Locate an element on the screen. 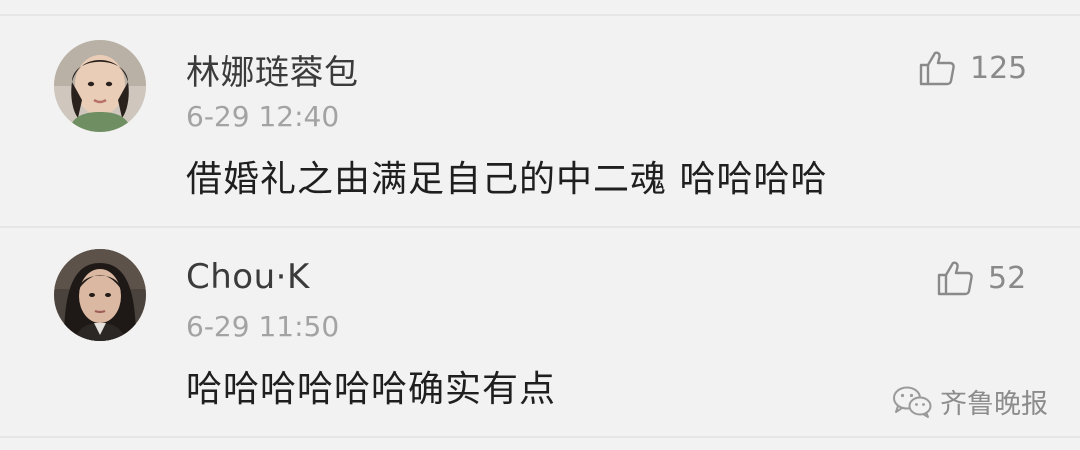  source-watermark: 齐鲁晚报 is located at coordinates (970, 401).